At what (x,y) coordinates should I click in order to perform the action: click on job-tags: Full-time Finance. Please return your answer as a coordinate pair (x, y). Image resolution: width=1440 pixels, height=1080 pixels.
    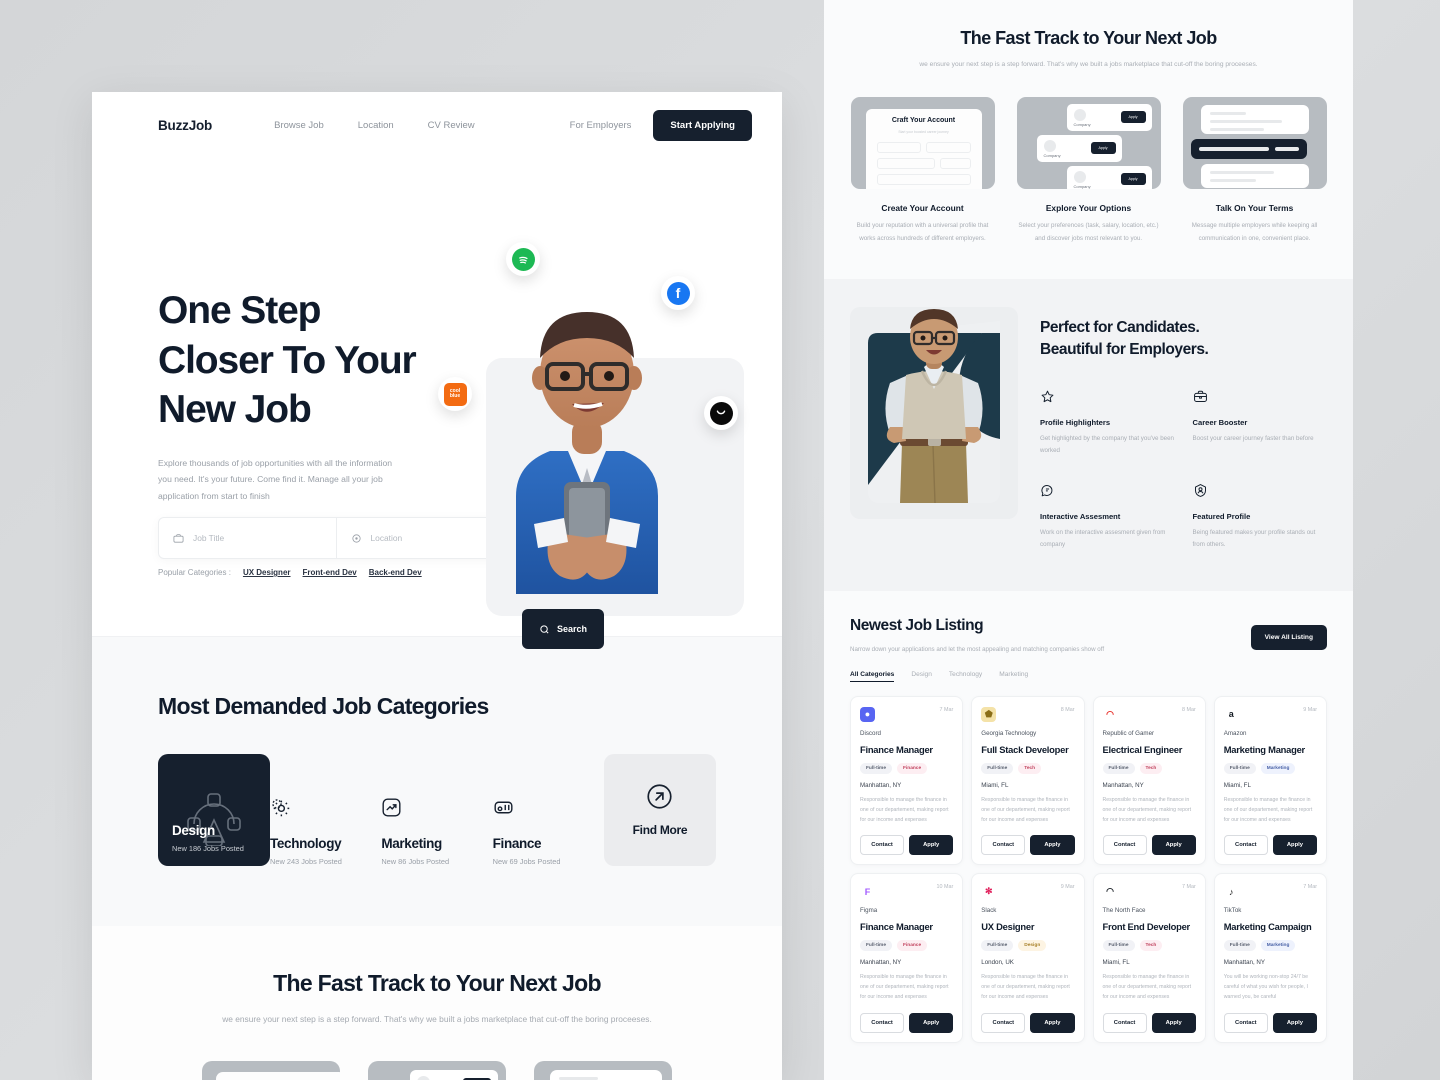
    Looking at the image, I should click on (906, 768).